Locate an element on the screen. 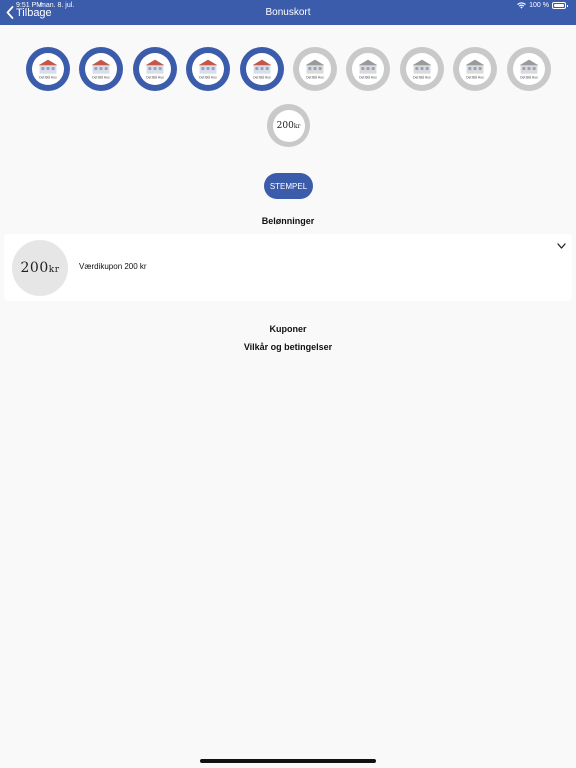 The height and width of the screenshot is (768, 576). reward-stamp-value: 200 is located at coordinates (285, 125).